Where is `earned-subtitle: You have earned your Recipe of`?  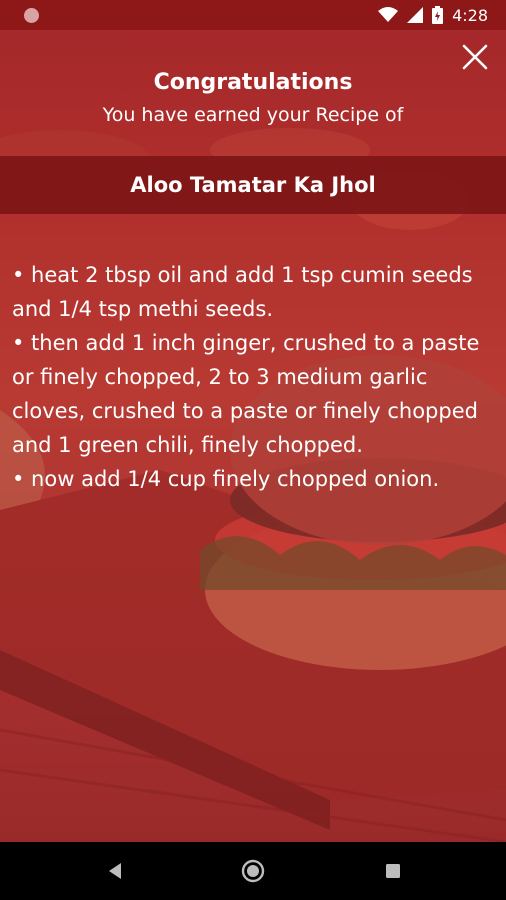 earned-subtitle: You have earned your Recipe of is located at coordinates (253, 115).